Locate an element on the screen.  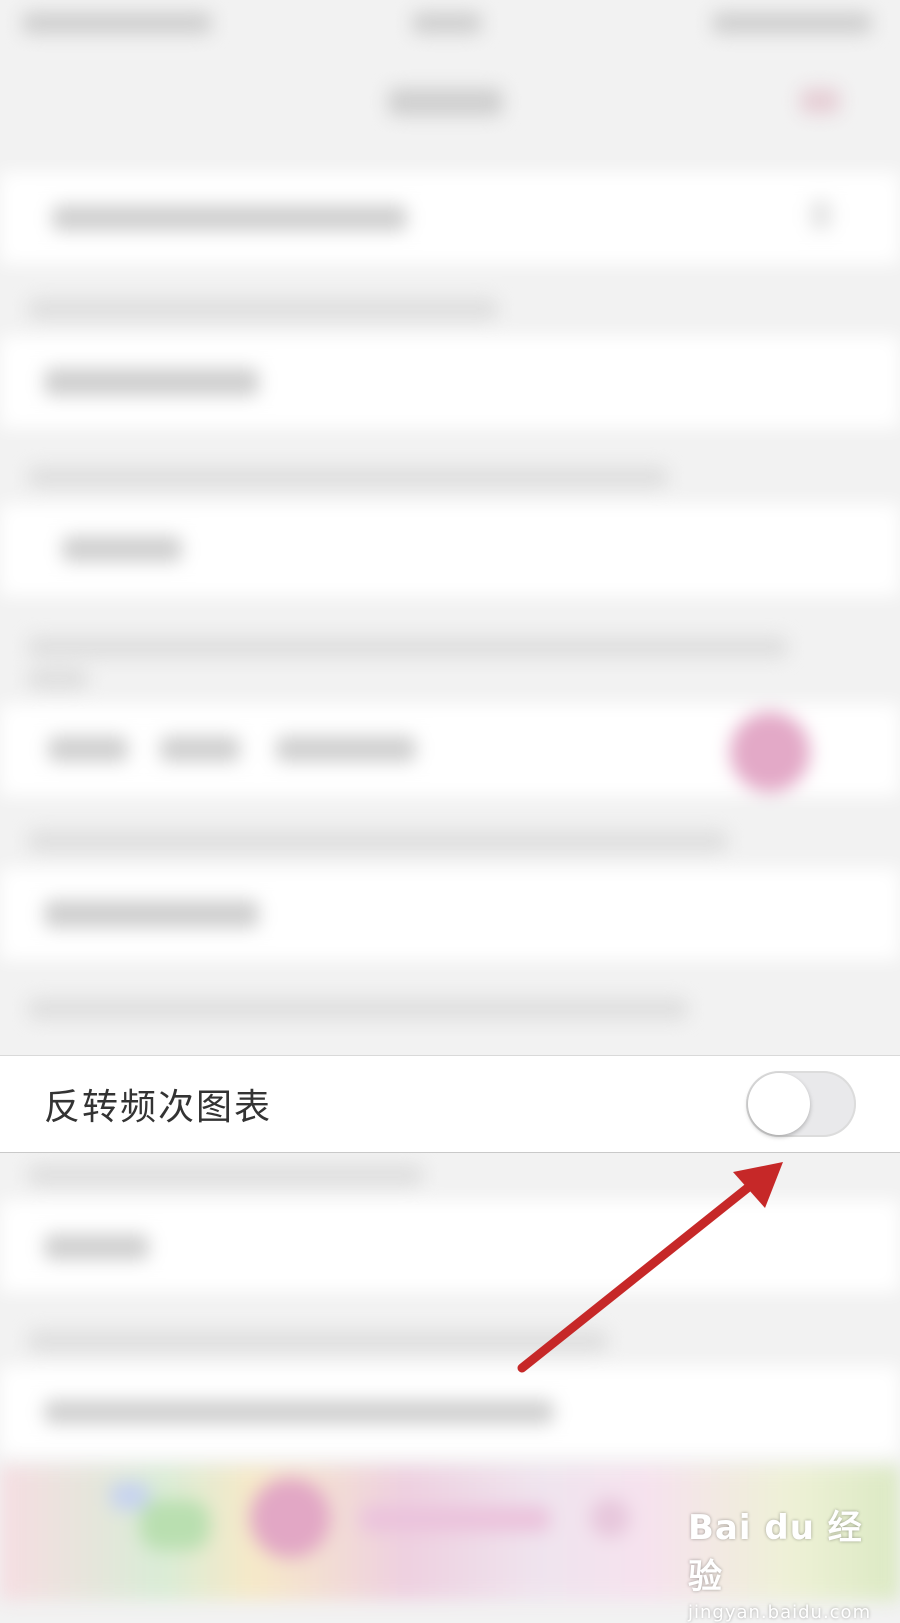
blurred-banner-text is located at coordinates (455, 1519).